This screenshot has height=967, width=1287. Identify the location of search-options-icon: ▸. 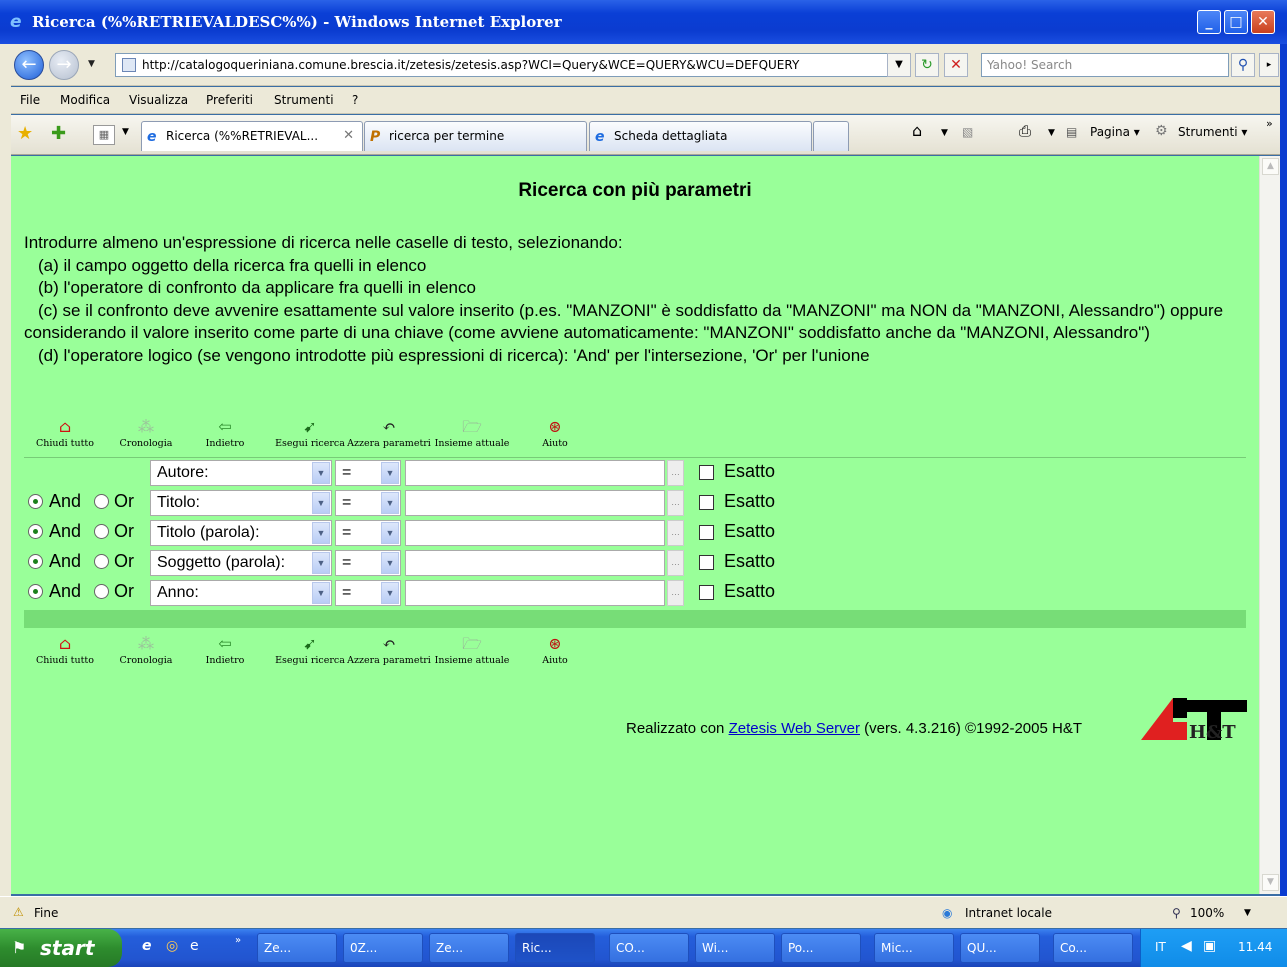
(1269, 65).